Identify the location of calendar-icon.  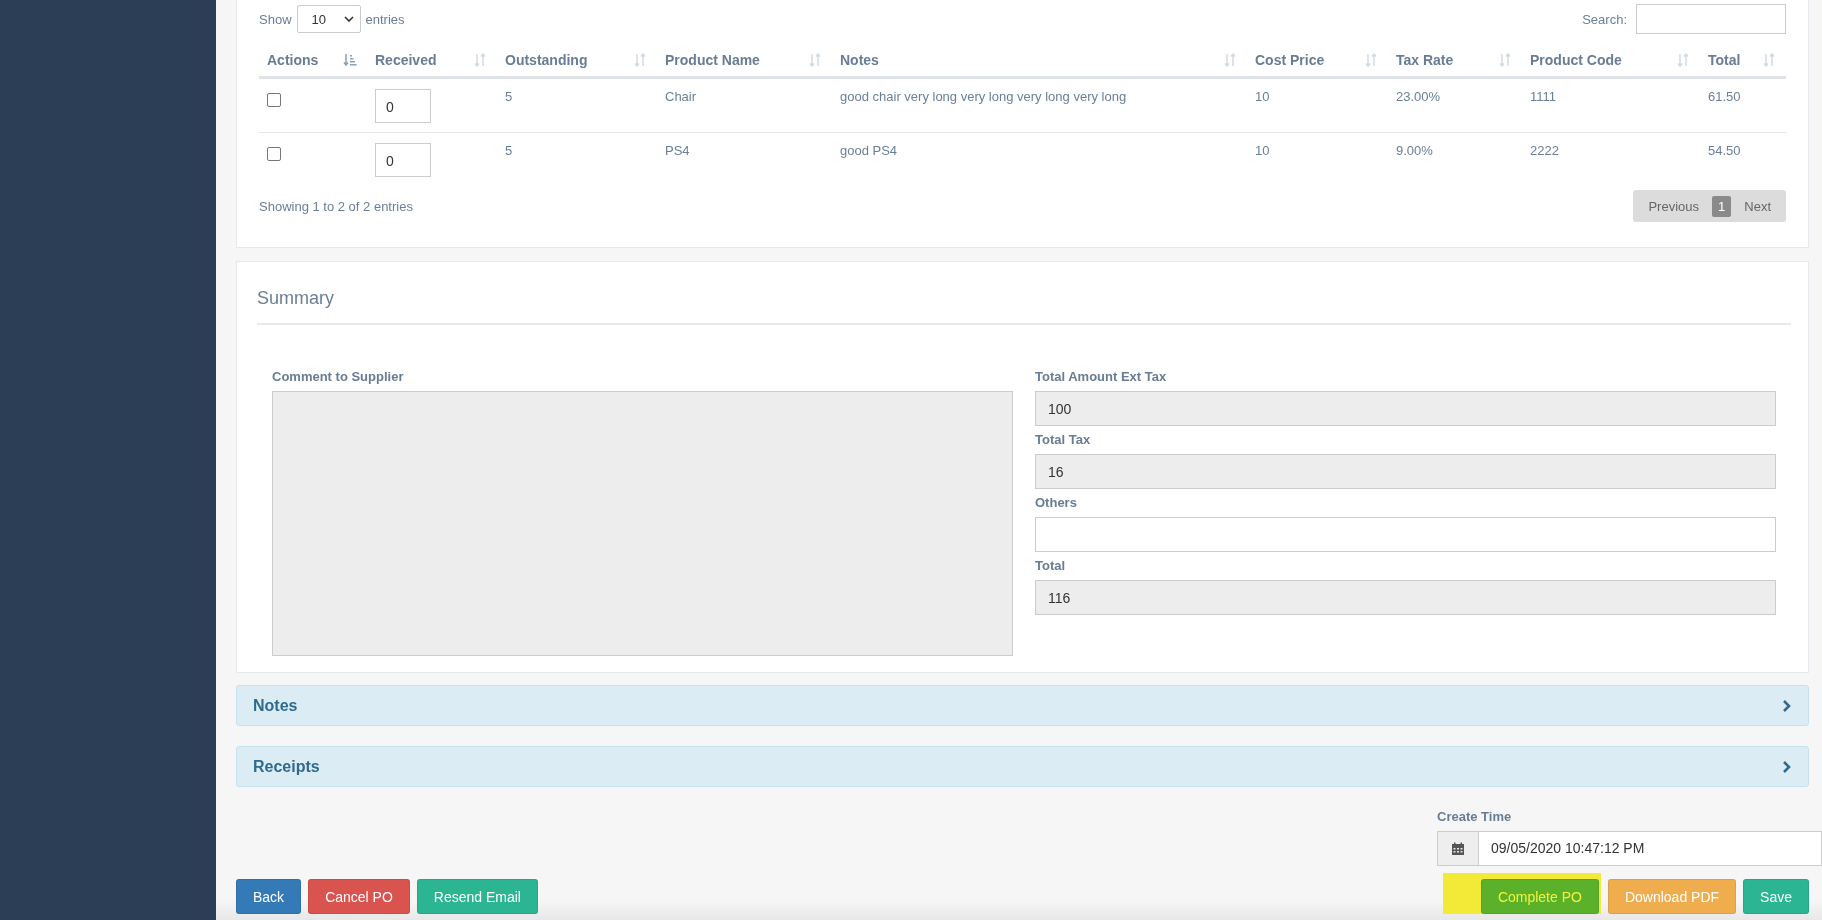
(1458, 848).